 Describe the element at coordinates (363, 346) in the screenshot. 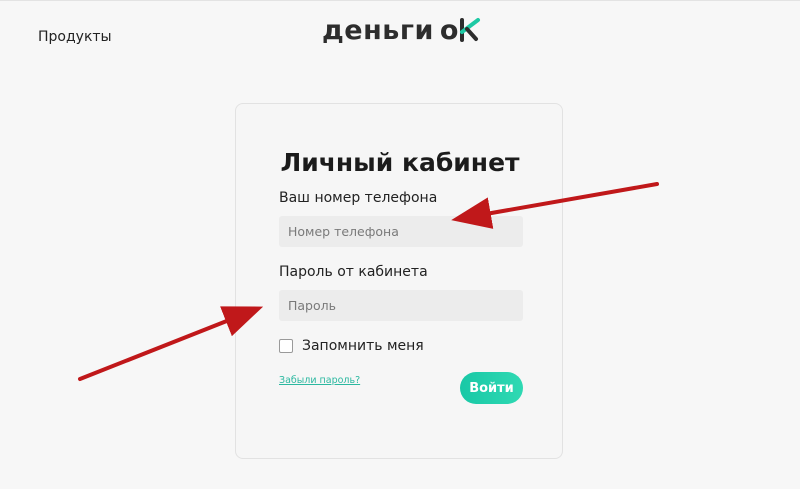

I see `remember-me-label: Запомнить меня` at that location.